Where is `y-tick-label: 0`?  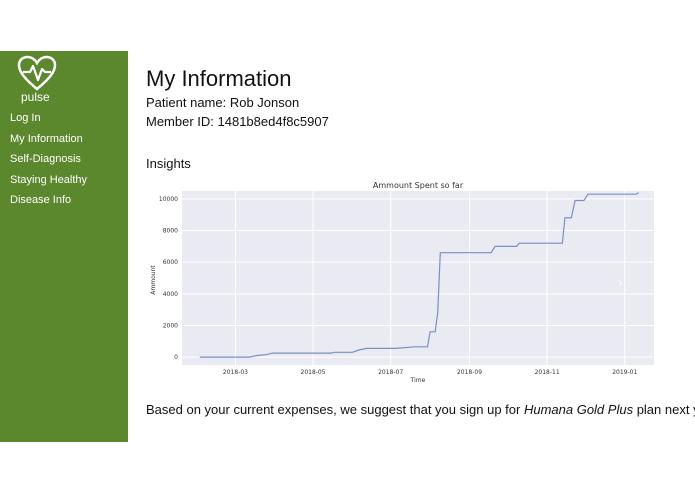
y-tick-label: 0 is located at coordinates (176, 357).